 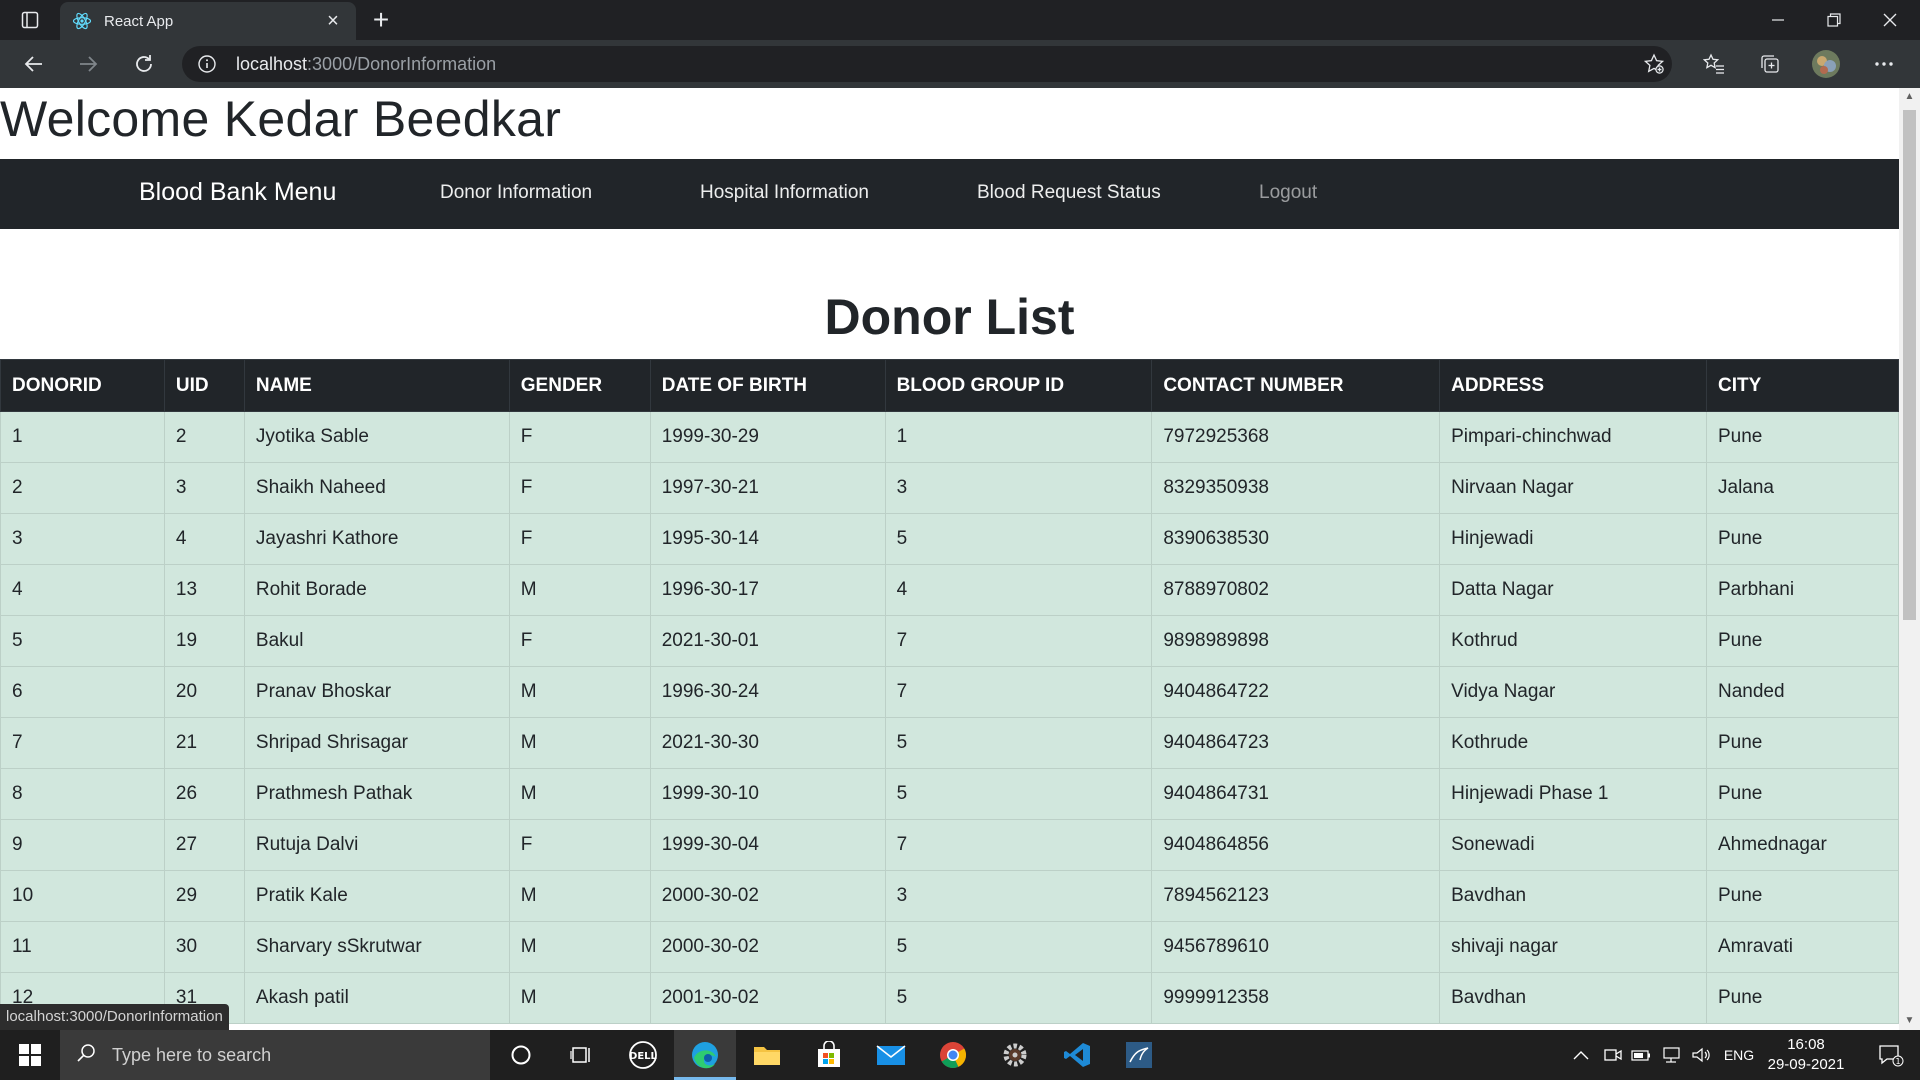 I want to click on more-options-icon, so click(x=1884, y=64).